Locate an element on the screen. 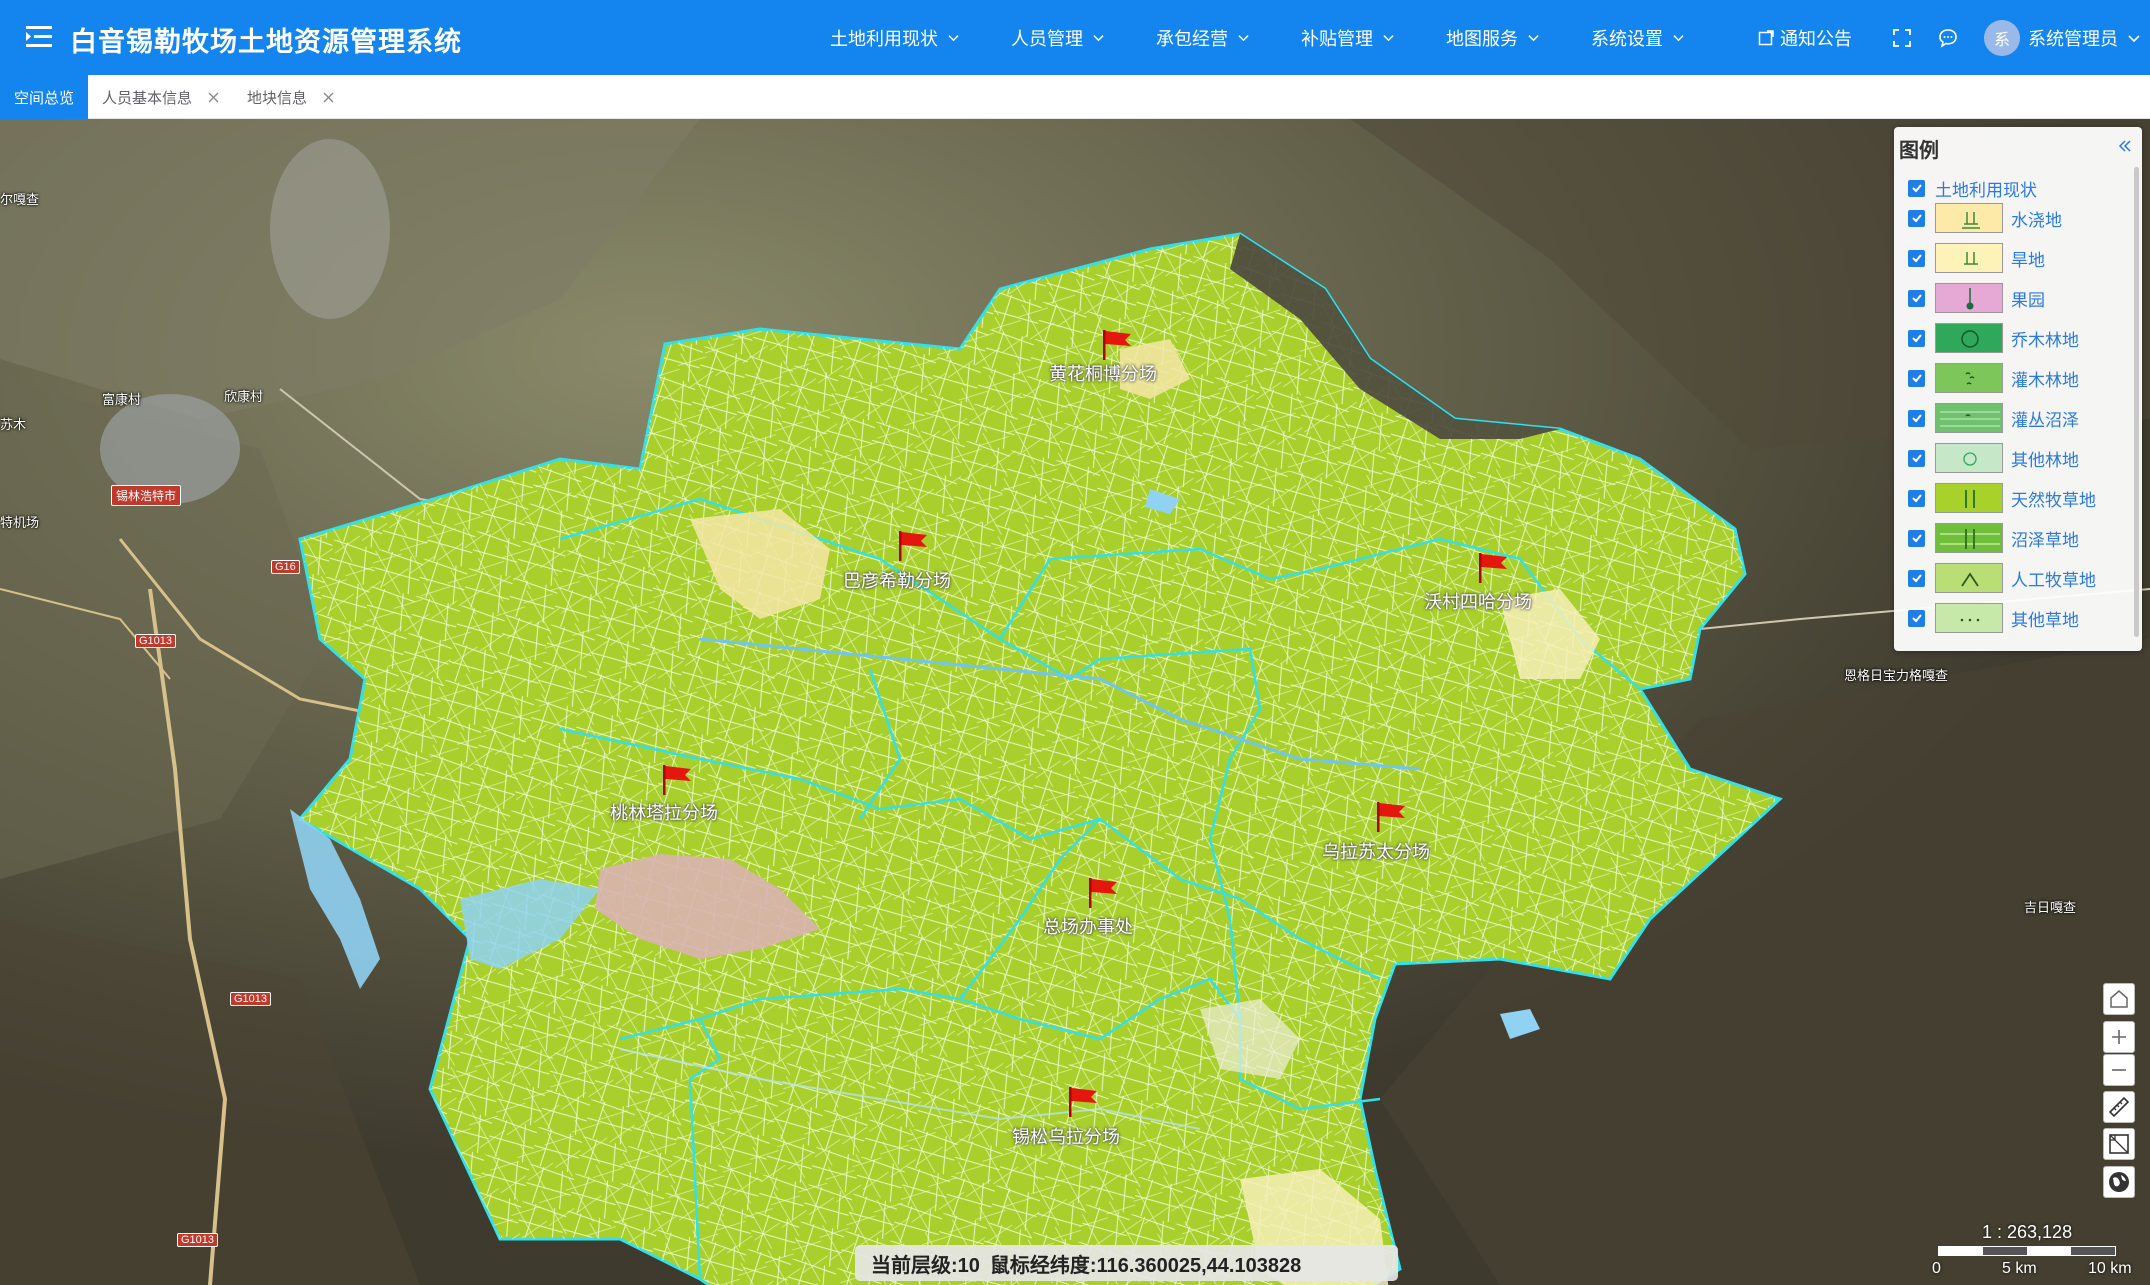  zoom-out-button is located at coordinates (2119, 1070).